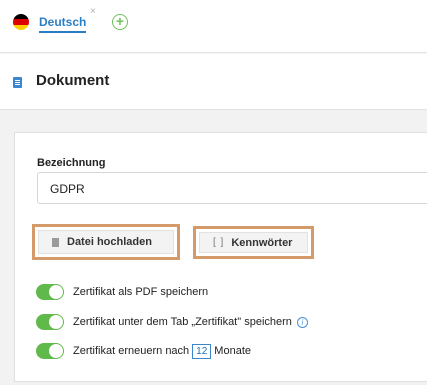 Image resolution: width=427 pixels, height=385 pixels. Describe the element at coordinates (232, 188) in the screenshot. I see `name-input: GDPR` at that location.